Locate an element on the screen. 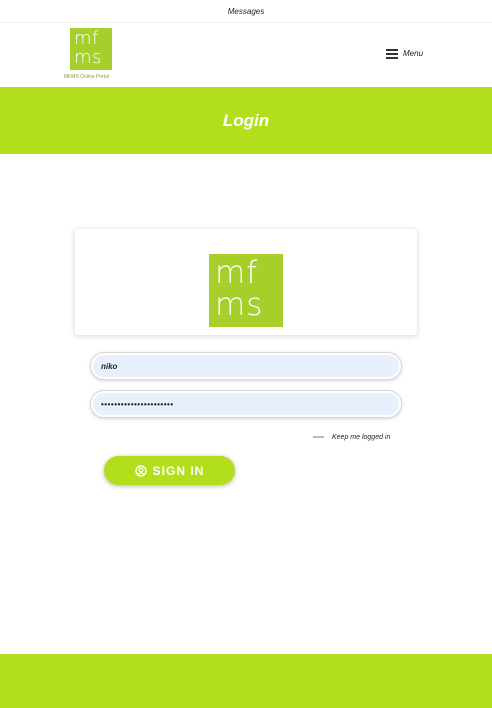 This screenshot has height=708, width=492. toggle-switch is located at coordinates (318, 437).